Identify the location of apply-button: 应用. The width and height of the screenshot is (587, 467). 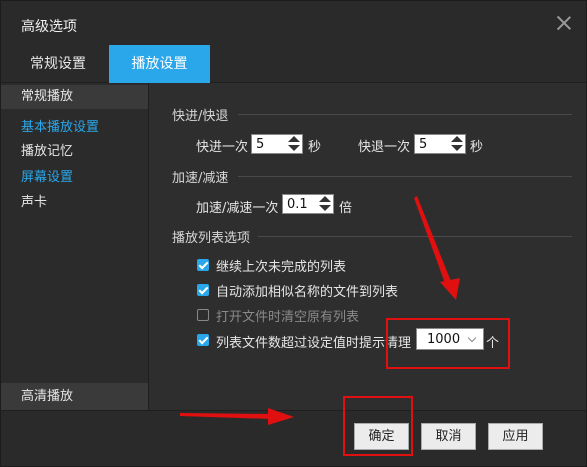
(515, 436).